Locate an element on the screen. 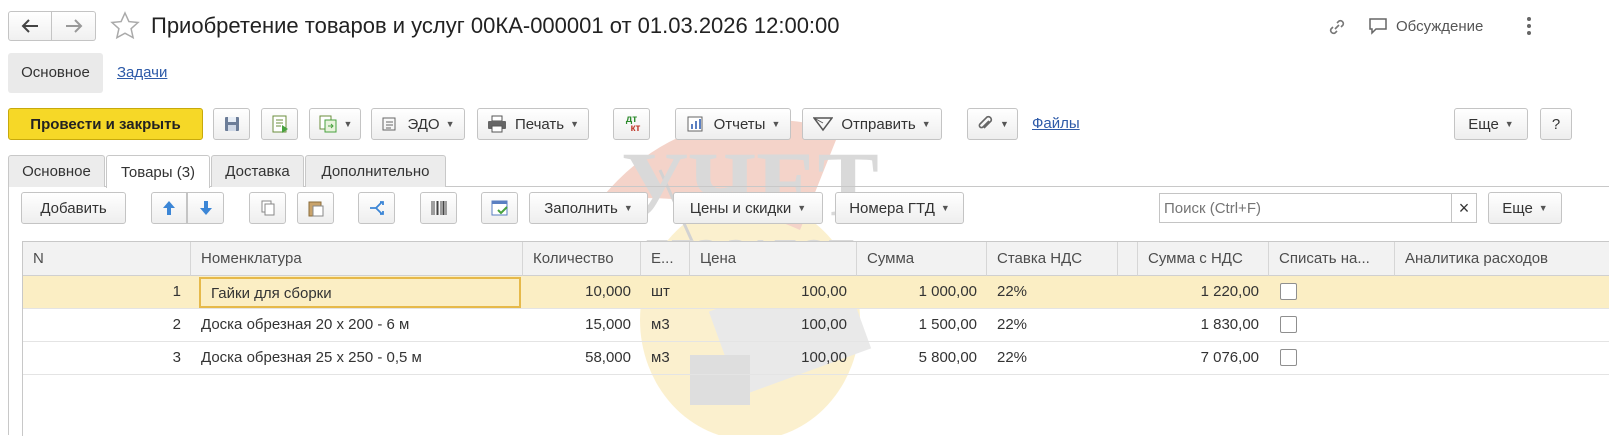 This screenshot has height=436, width=1609. prices-discounts-button: Цены и скидки ▼ is located at coordinates (748, 208).